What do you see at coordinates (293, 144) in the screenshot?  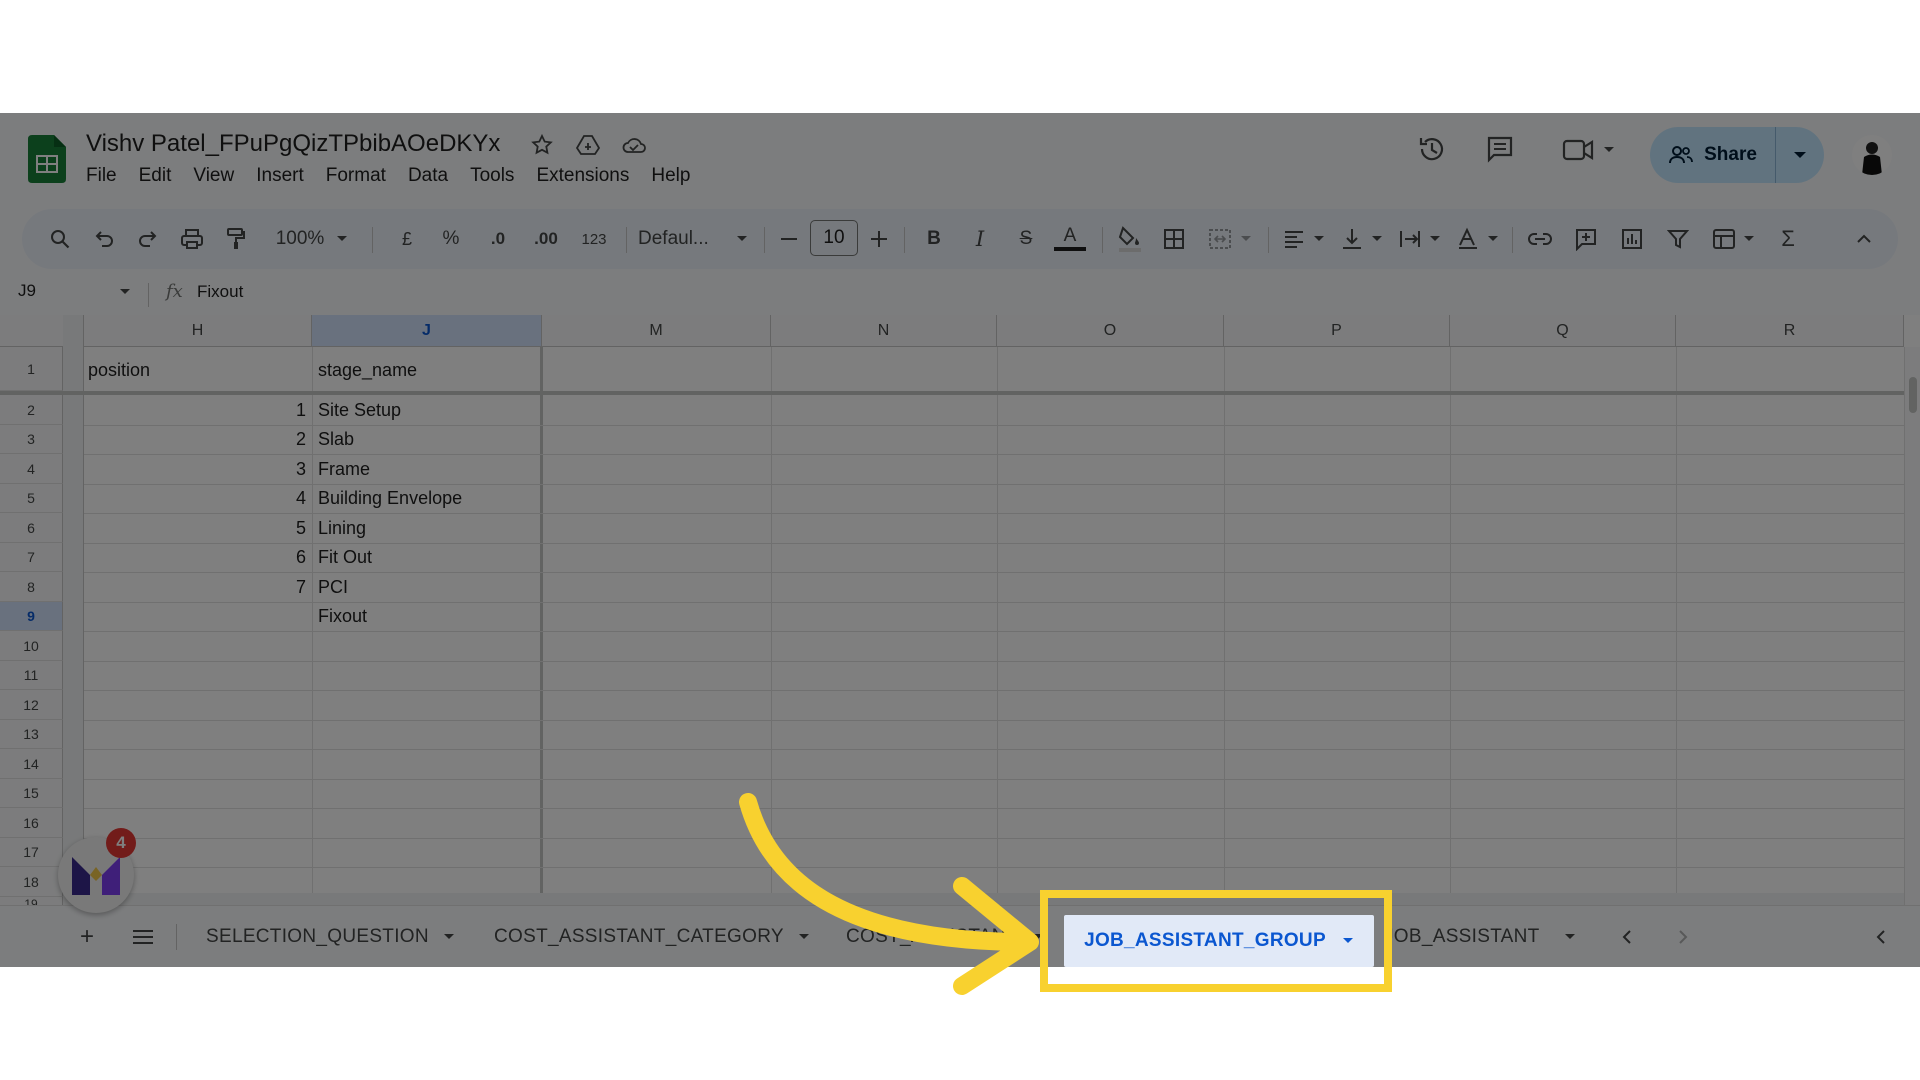 I see `document-title: Vishv Patel_FPuPgQizTPbibAOeDKYx` at bounding box center [293, 144].